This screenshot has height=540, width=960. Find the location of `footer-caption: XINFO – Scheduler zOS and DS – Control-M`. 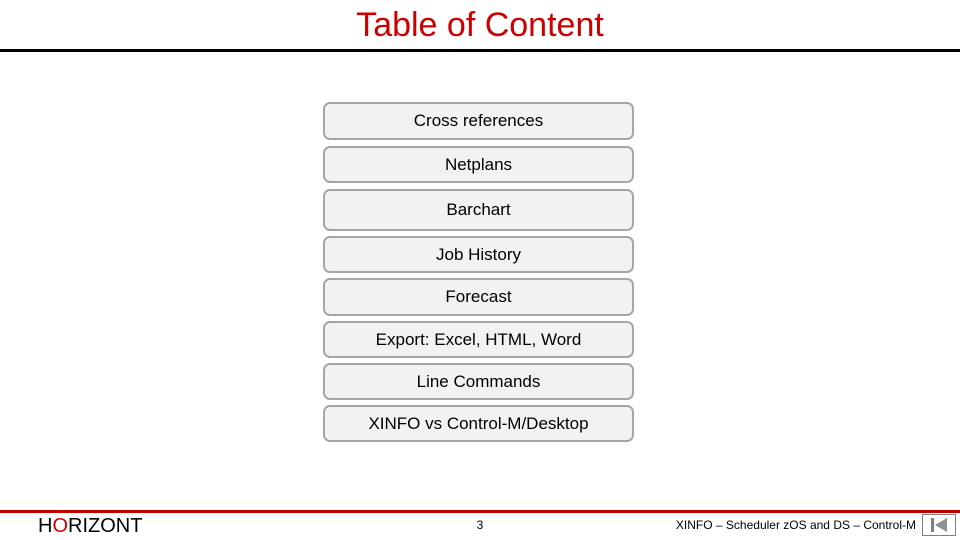

footer-caption: XINFO – Scheduler zOS and DS – Control-M is located at coordinates (795, 525).